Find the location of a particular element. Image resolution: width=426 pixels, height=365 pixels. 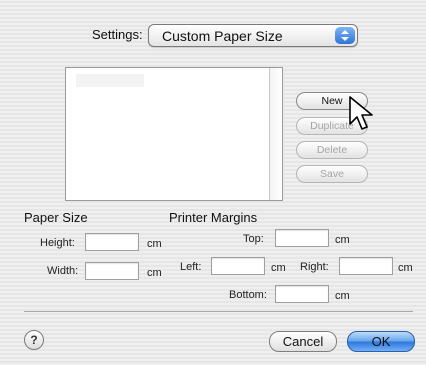

width-label: Width: is located at coordinates (63, 271).